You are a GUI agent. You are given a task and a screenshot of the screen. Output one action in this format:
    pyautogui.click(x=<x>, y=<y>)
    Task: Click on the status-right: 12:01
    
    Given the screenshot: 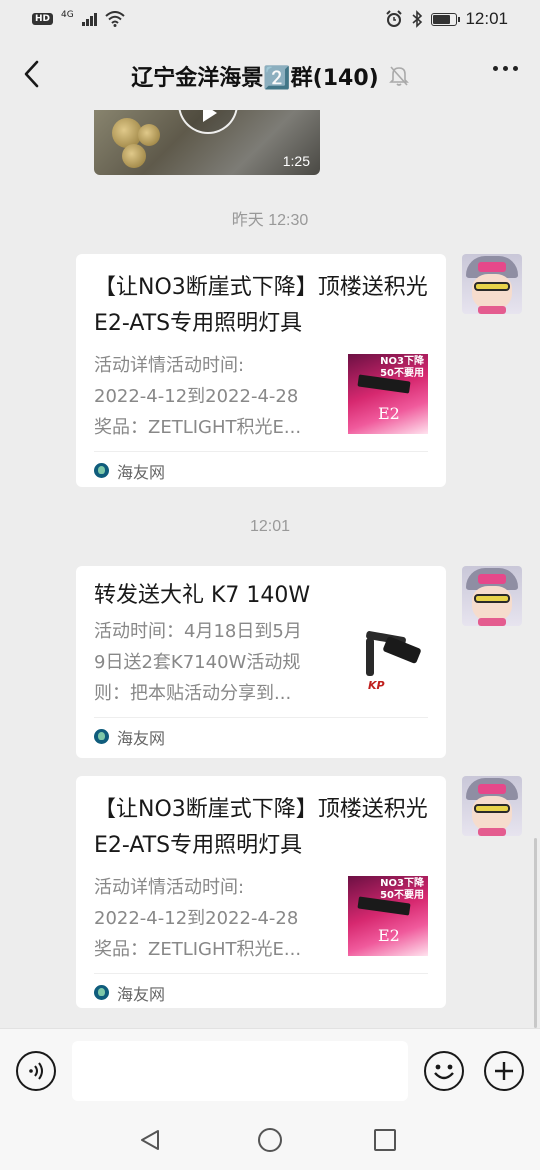 What is the action you would take?
    pyautogui.click(x=446, y=19)
    